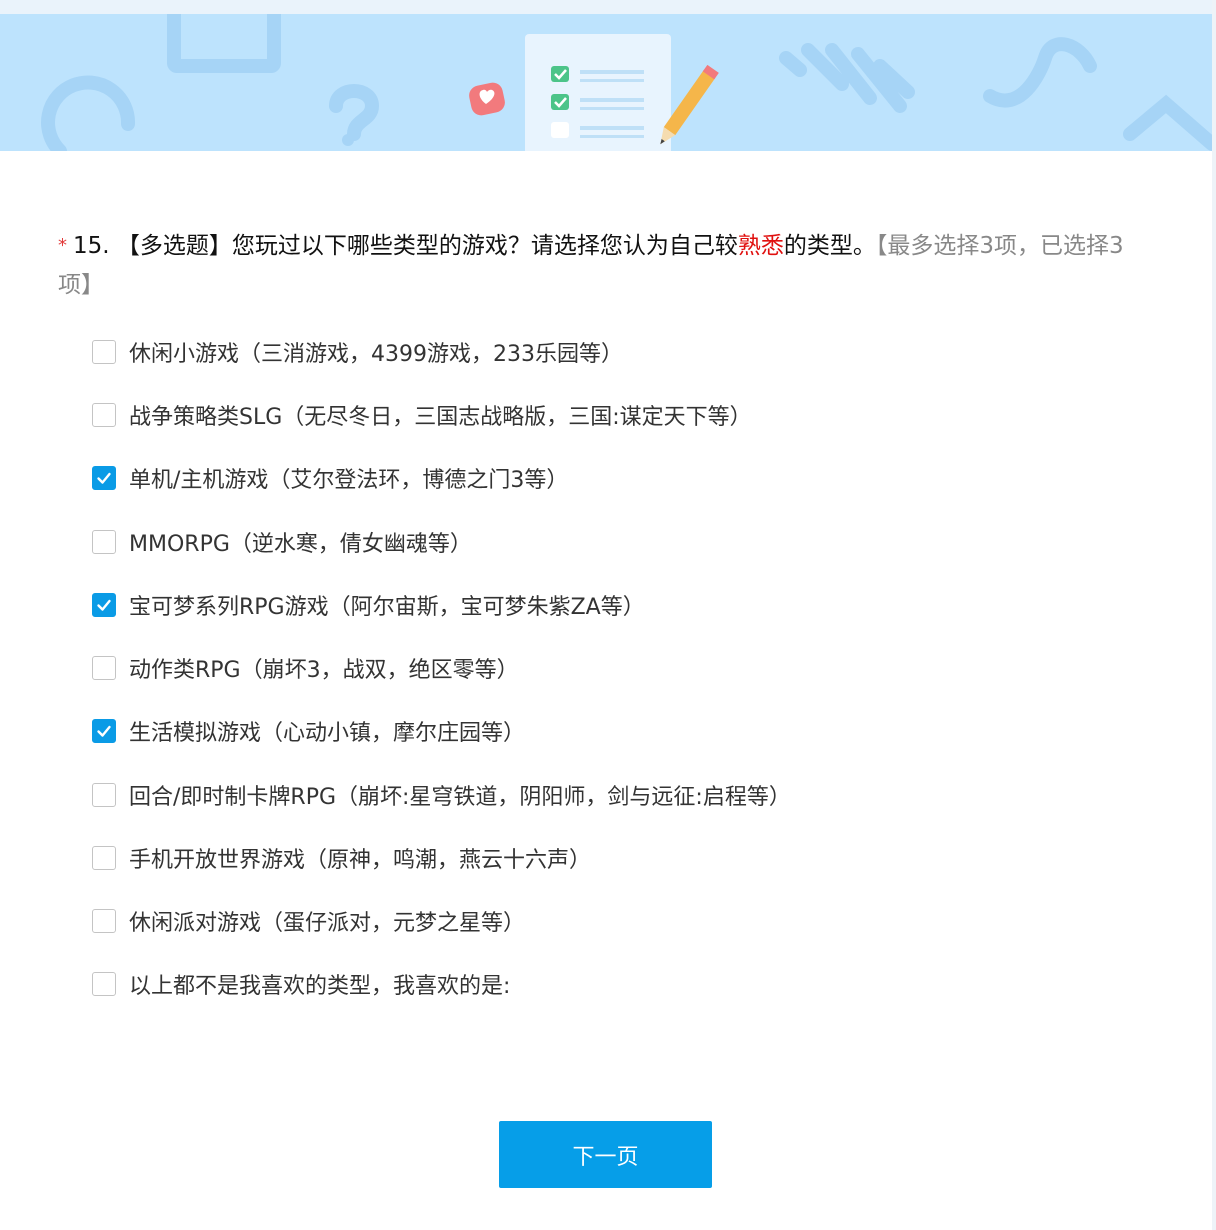  I want to click on option-label: 宝可梦系列RPG游戏（阿尔宙斯，宝可梦朱紫ZA等）, so click(387, 607).